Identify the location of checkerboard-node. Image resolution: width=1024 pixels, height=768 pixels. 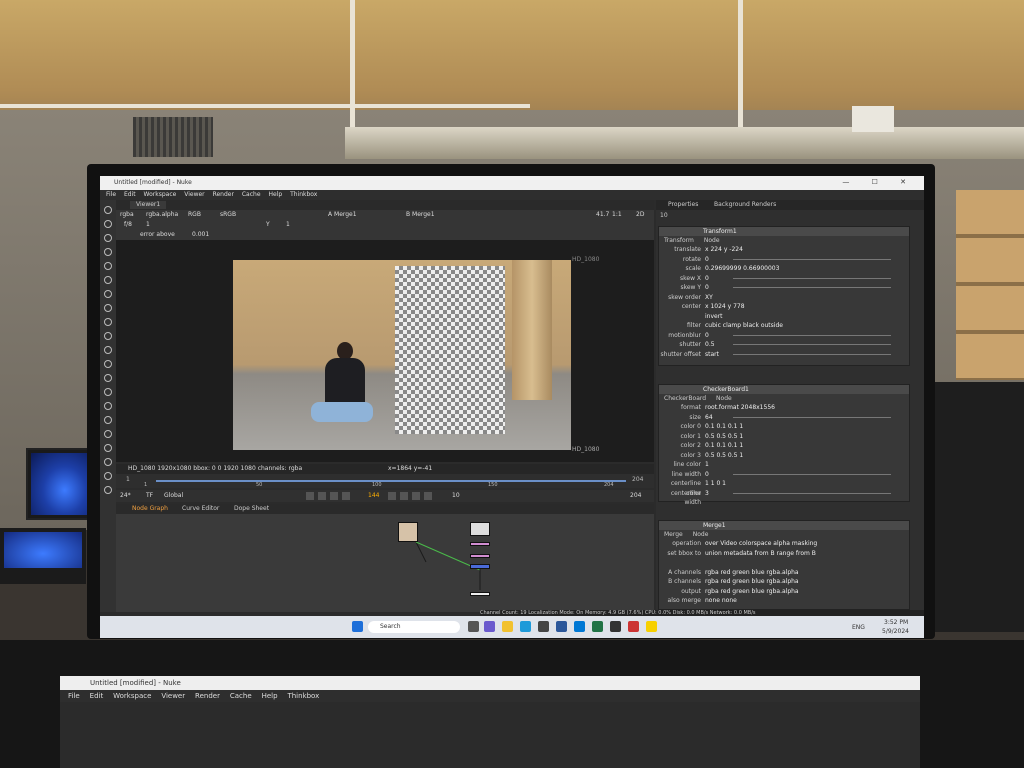
(480, 529).